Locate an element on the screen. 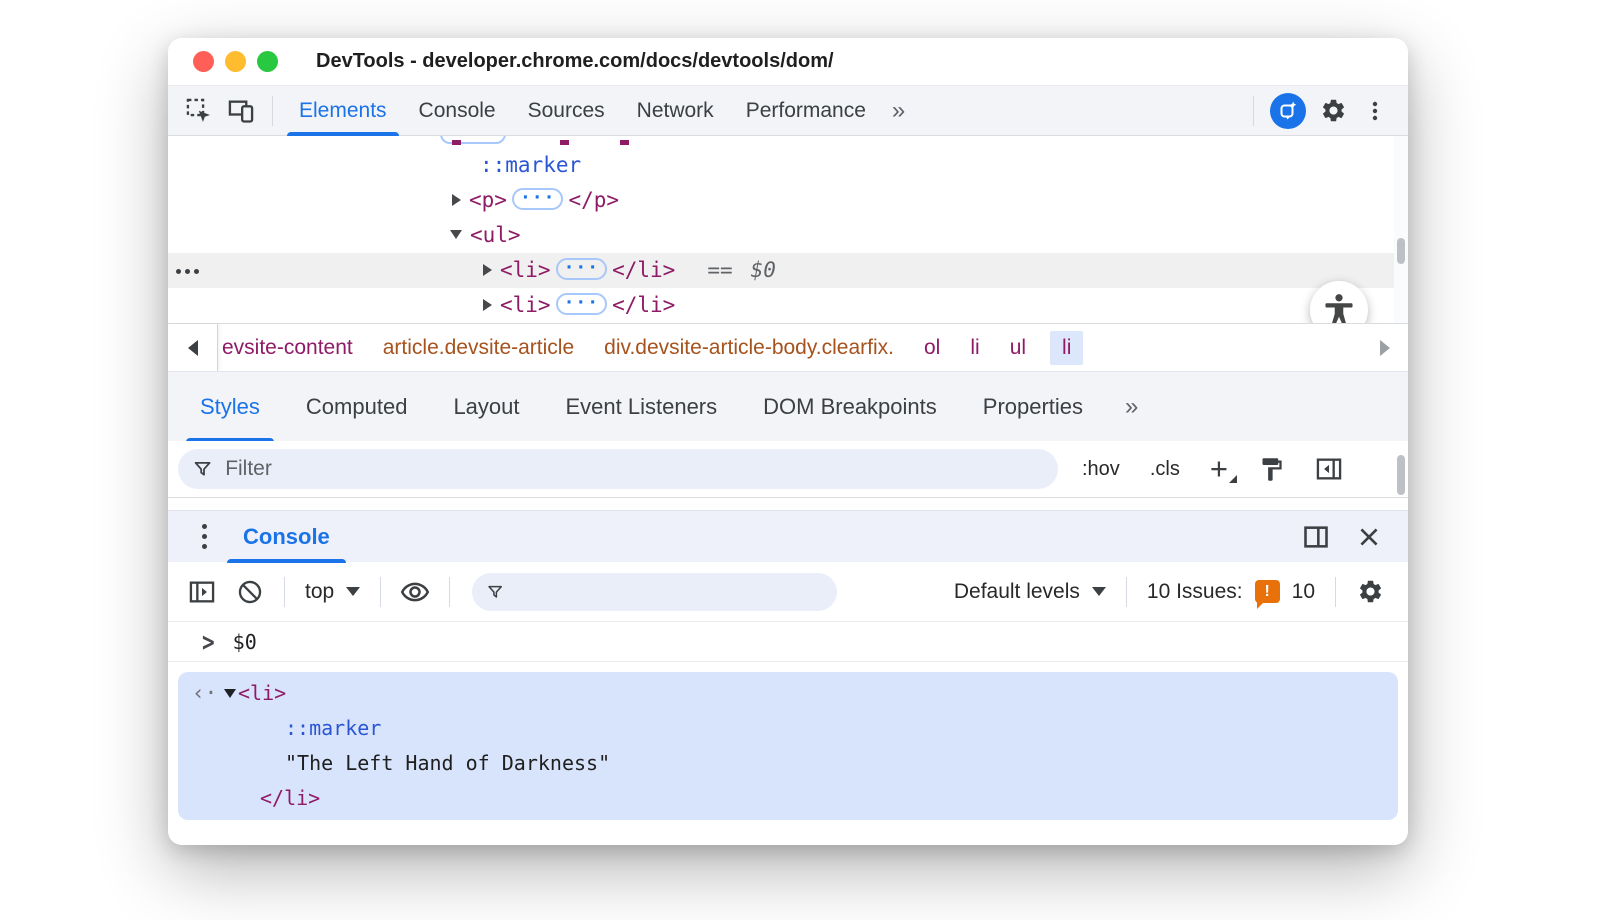 Image resolution: width=1600 pixels, height=920 pixels. tab-performance: Performance is located at coordinates (806, 111).